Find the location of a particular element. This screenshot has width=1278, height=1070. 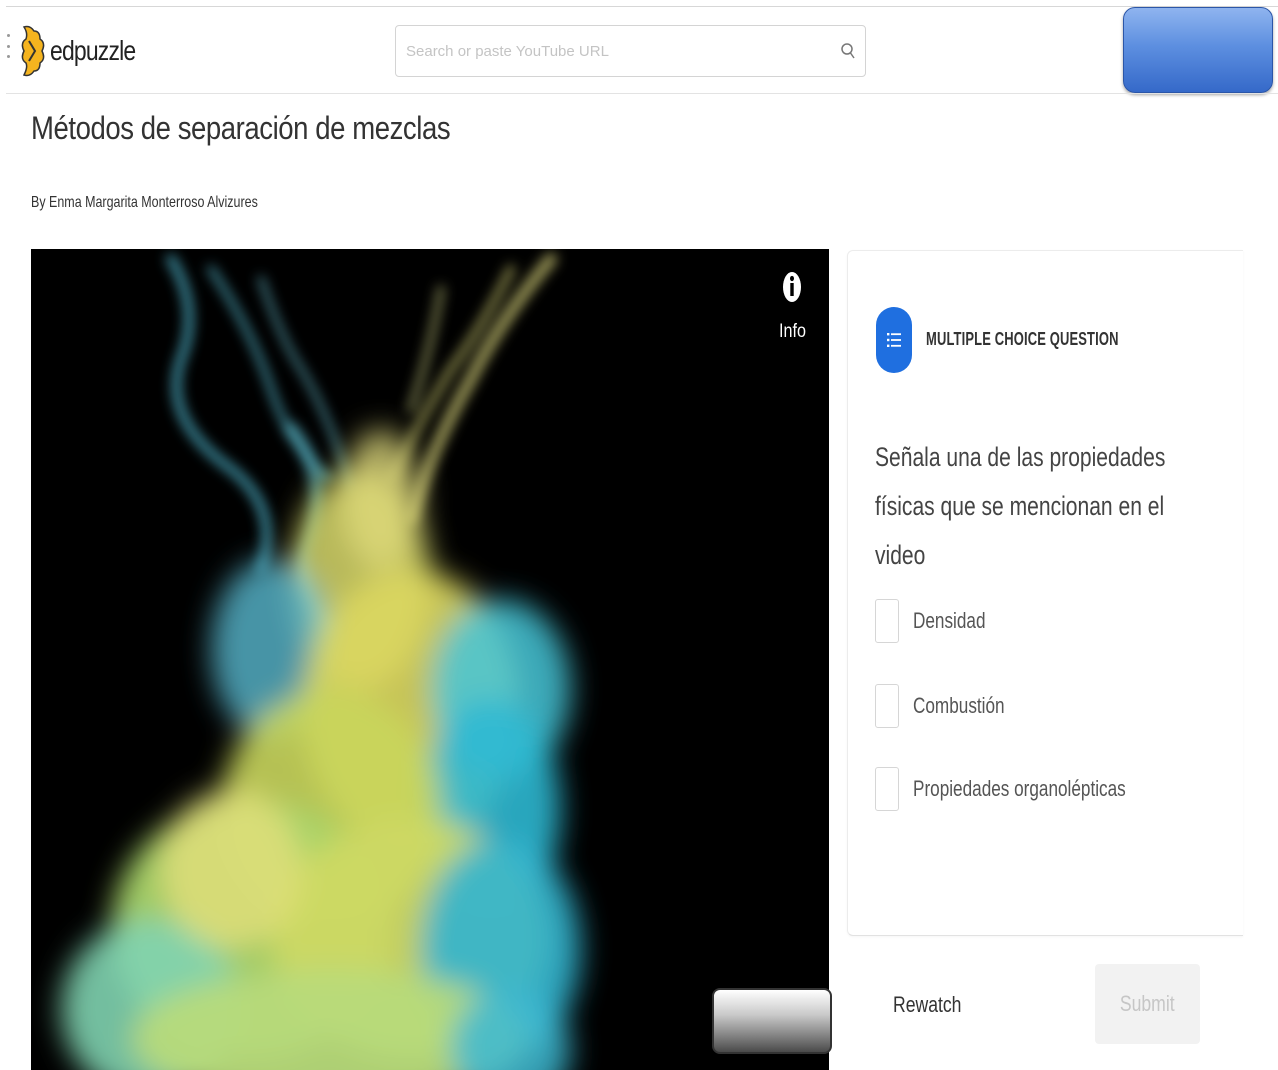

submit-button: Submit is located at coordinates (1147, 1004).